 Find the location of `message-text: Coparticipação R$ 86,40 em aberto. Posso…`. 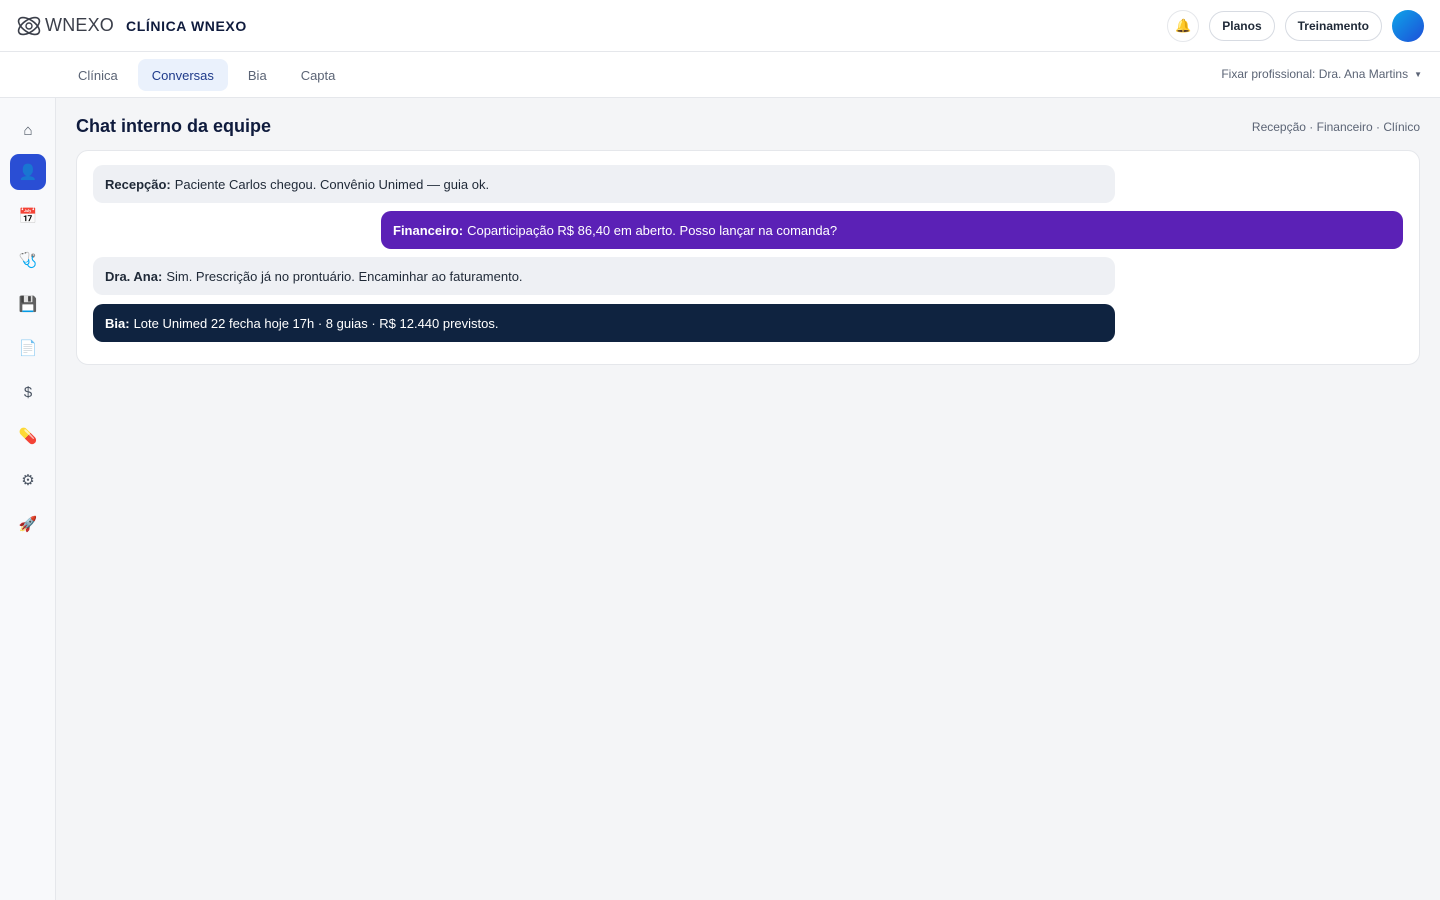

message-text: Coparticipação R$ 86,40 em aberto. Posso… is located at coordinates (652, 230).